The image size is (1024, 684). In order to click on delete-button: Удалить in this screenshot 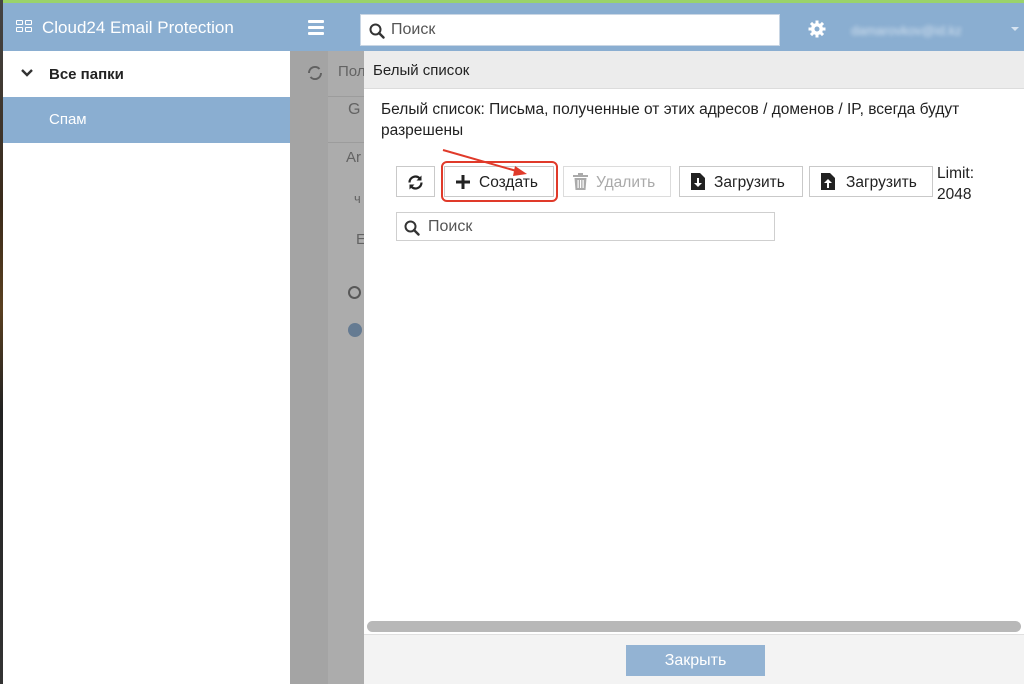, I will do `click(617, 181)`.